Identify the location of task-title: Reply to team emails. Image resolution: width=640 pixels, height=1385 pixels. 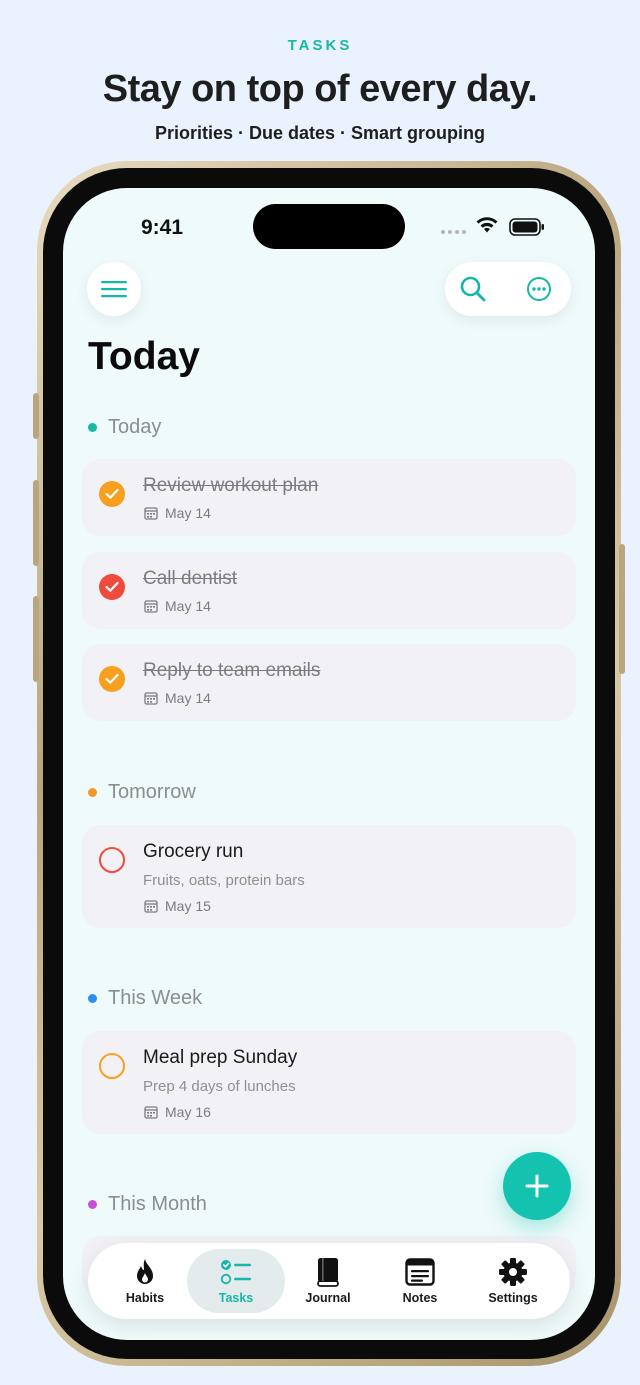
(232, 670).